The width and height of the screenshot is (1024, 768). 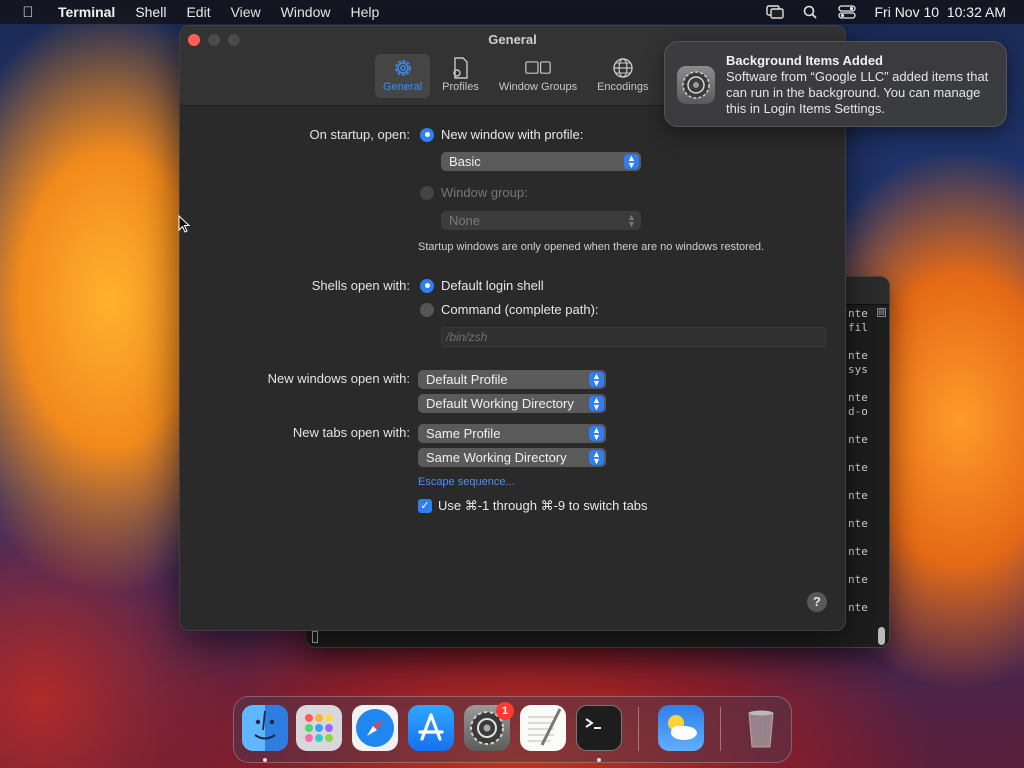 What do you see at coordinates (505, 711) in the screenshot?
I see `system-settings-badge: 1` at bounding box center [505, 711].